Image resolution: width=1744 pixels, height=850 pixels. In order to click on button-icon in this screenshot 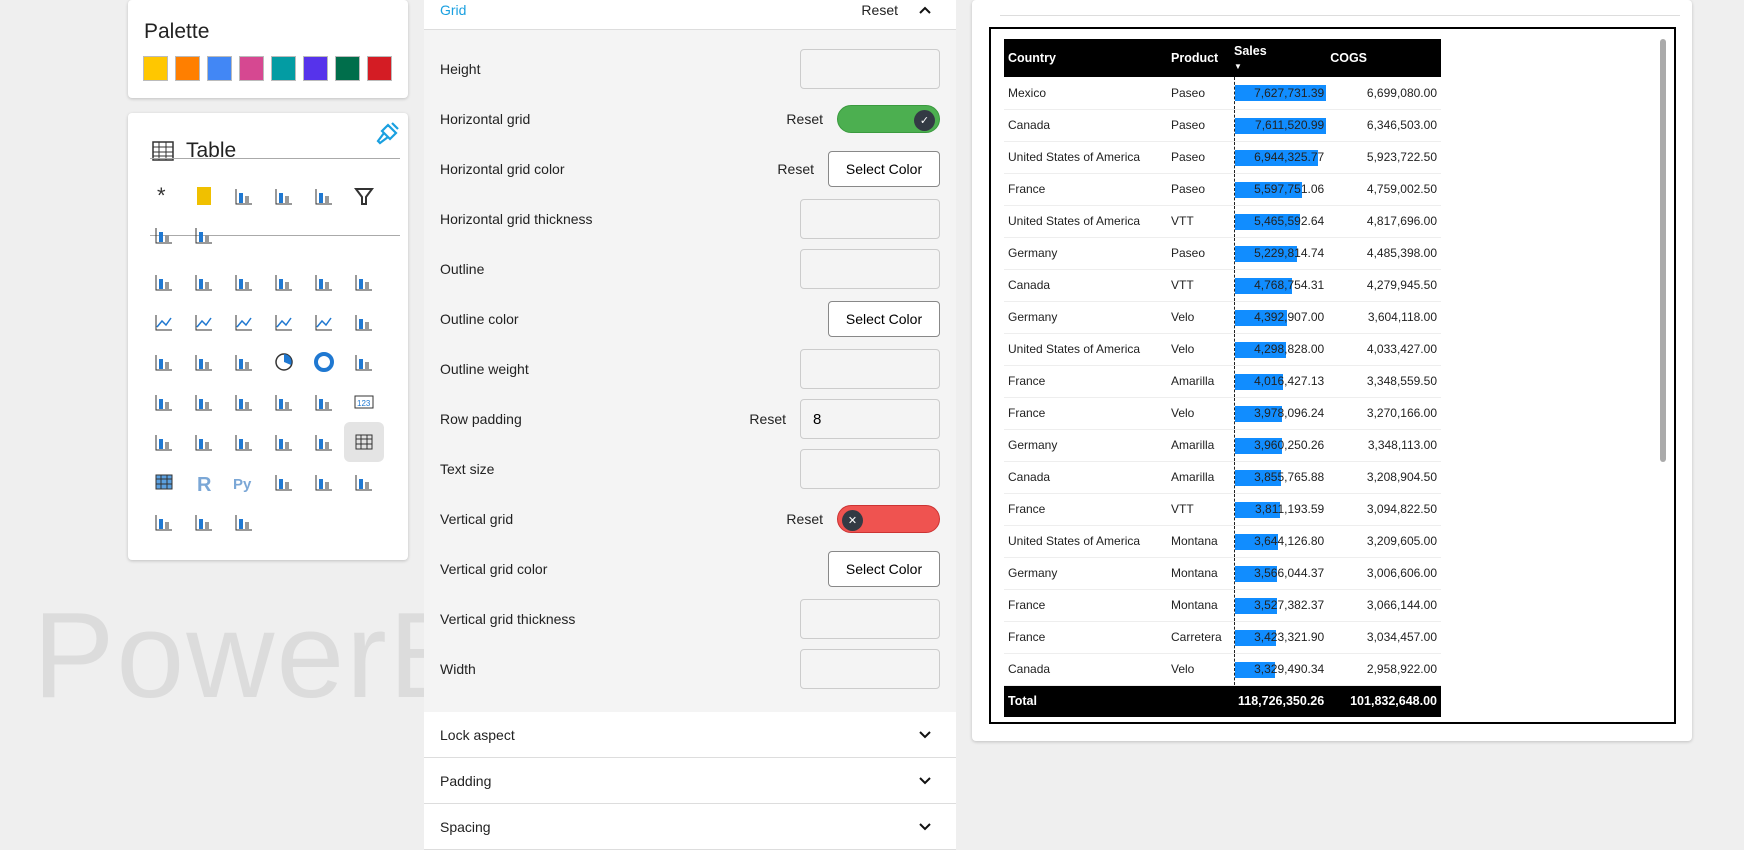, I will do `click(324, 196)`.